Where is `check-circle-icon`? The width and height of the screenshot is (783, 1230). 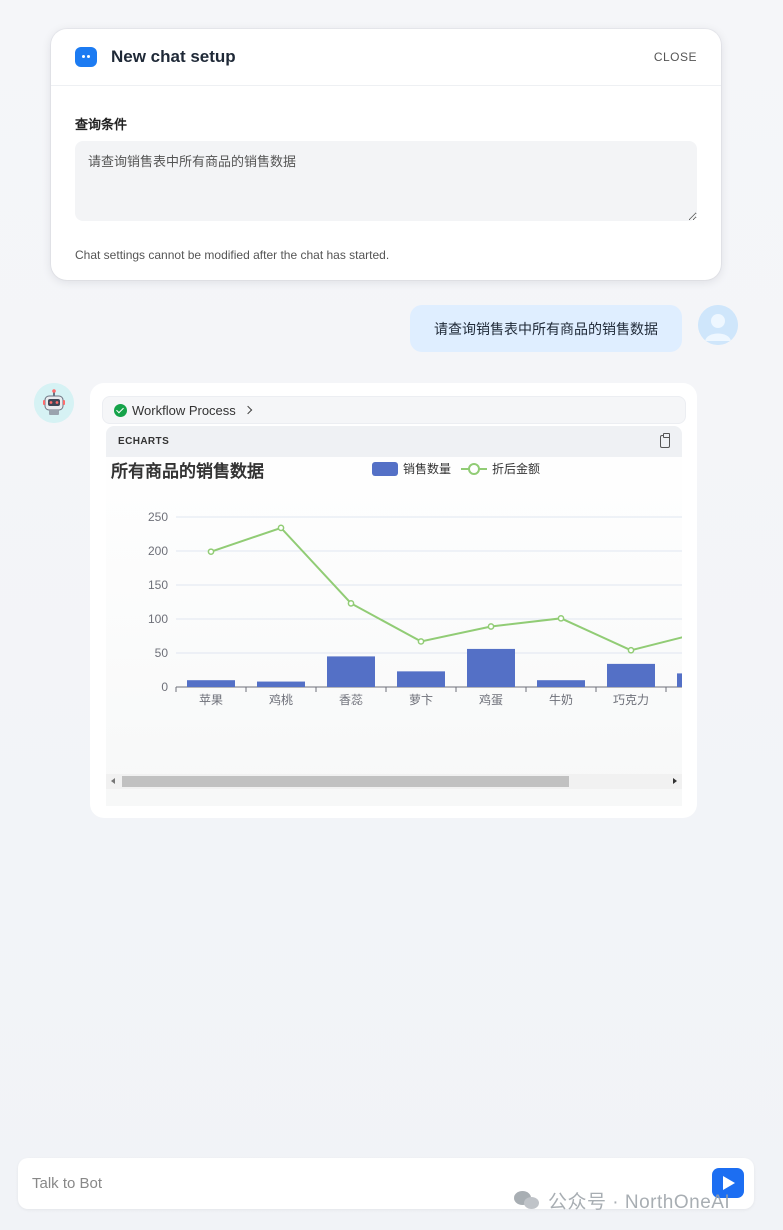 check-circle-icon is located at coordinates (120, 410).